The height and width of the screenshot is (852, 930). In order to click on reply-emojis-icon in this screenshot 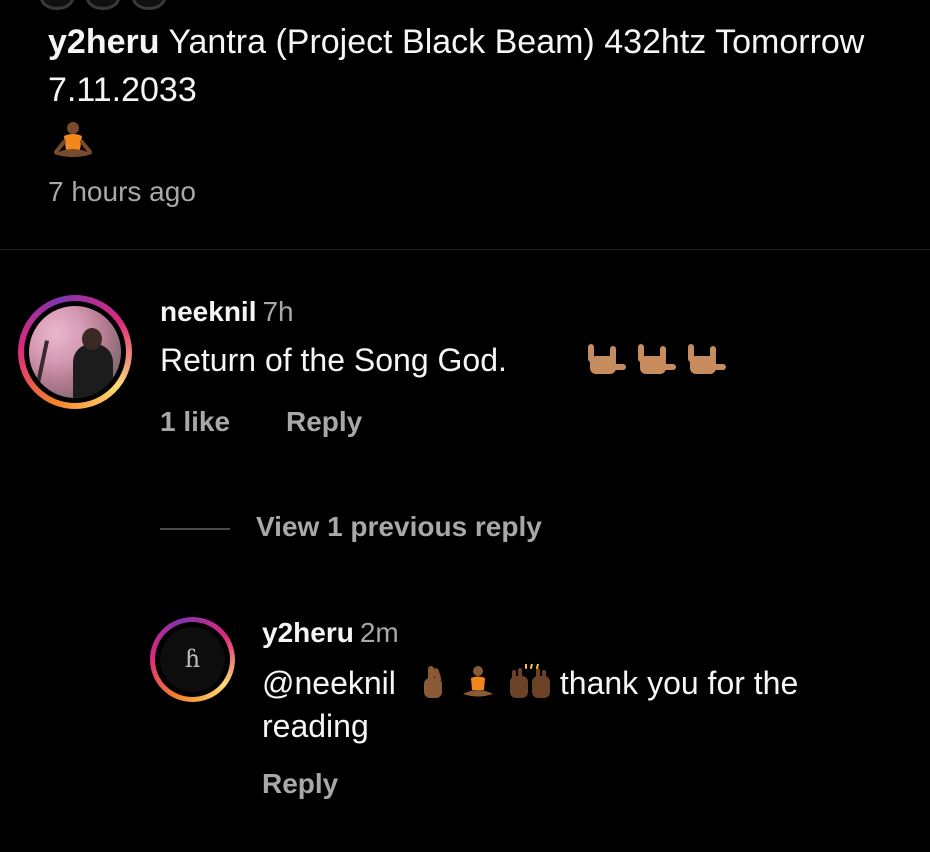, I will do `click(488, 682)`.